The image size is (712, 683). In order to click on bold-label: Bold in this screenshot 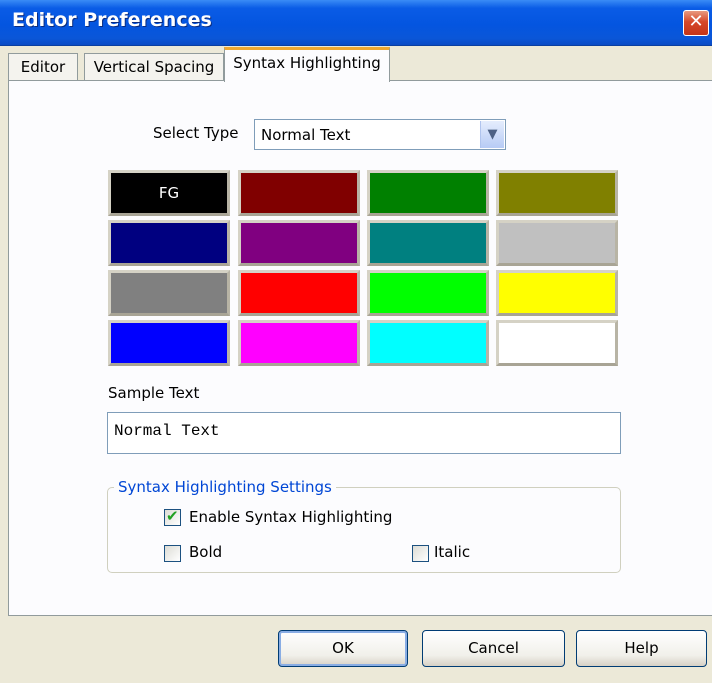, I will do `click(205, 552)`.